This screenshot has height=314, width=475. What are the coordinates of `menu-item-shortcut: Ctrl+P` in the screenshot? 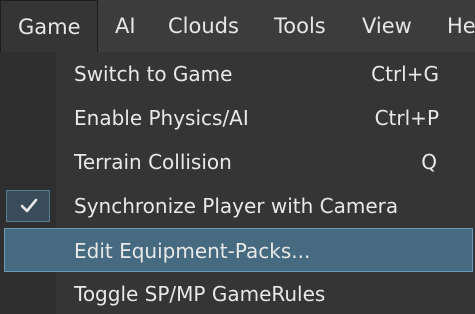 It's located at (406, 118).